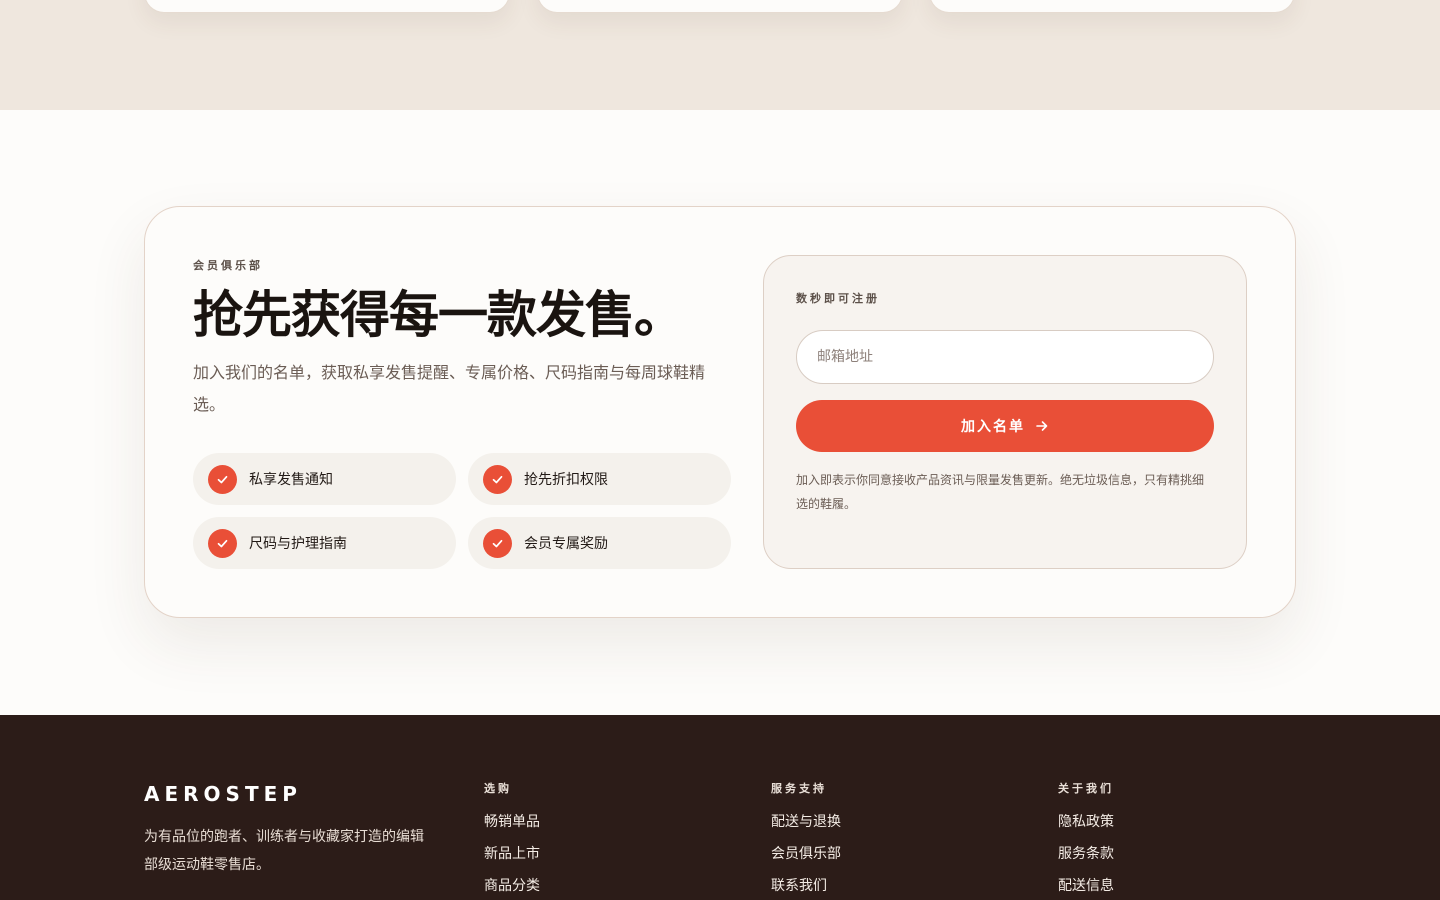  Describe the element at coordinates (1086, 788) in the screenshot. I see `footer-column-title: 关于我们` at that location.